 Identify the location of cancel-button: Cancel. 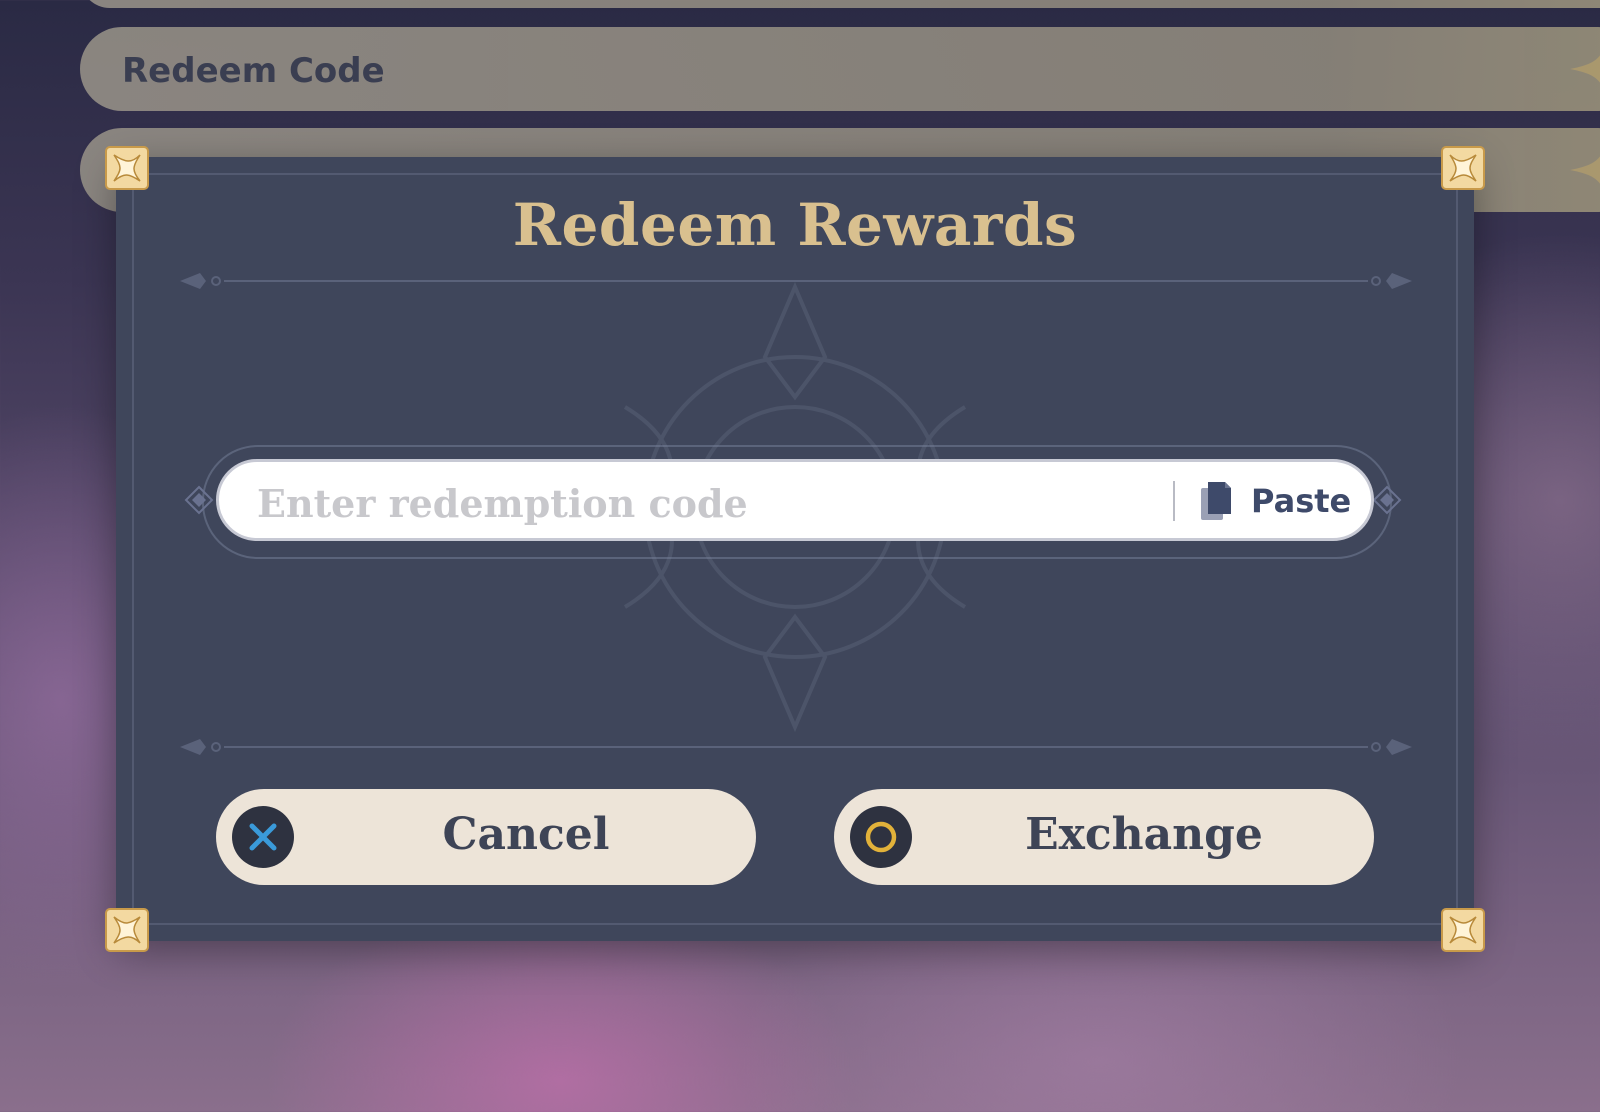
(486, 837).